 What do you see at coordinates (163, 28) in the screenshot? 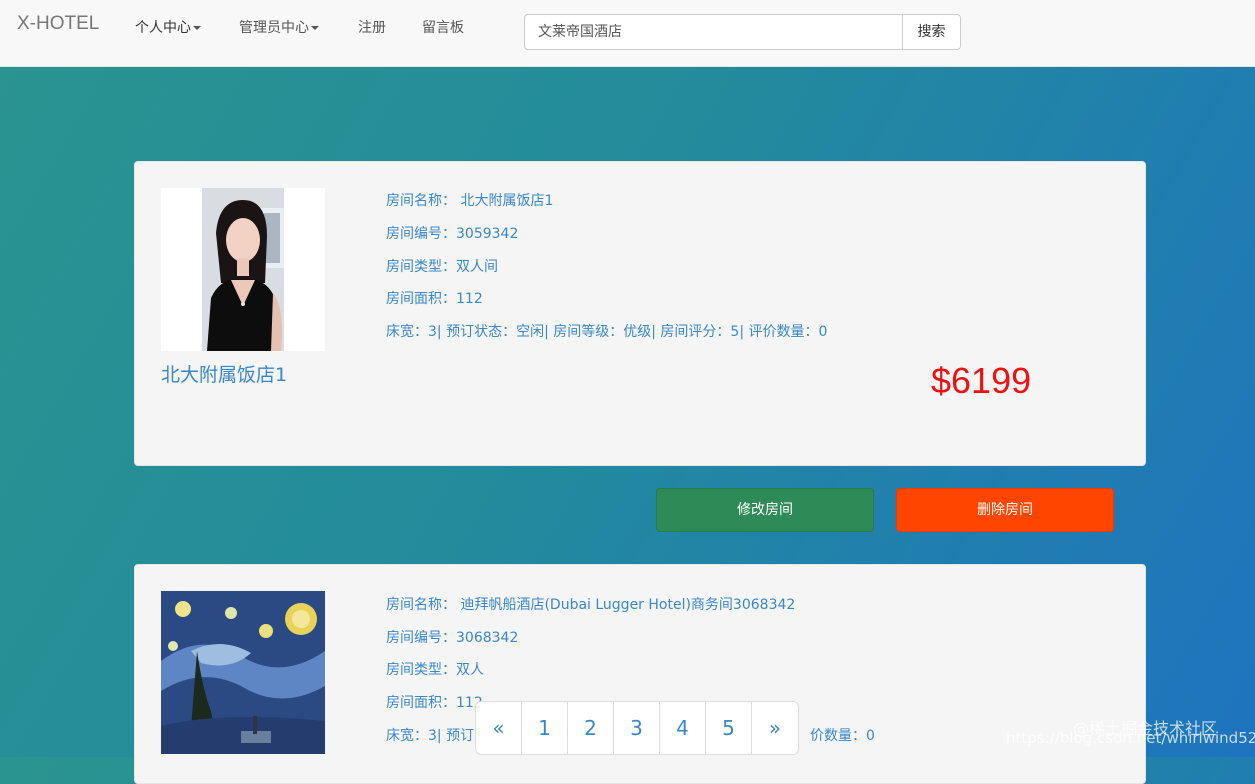
I see `nav-personal-center-label: 个人中心` at bounding box center [163, 28].